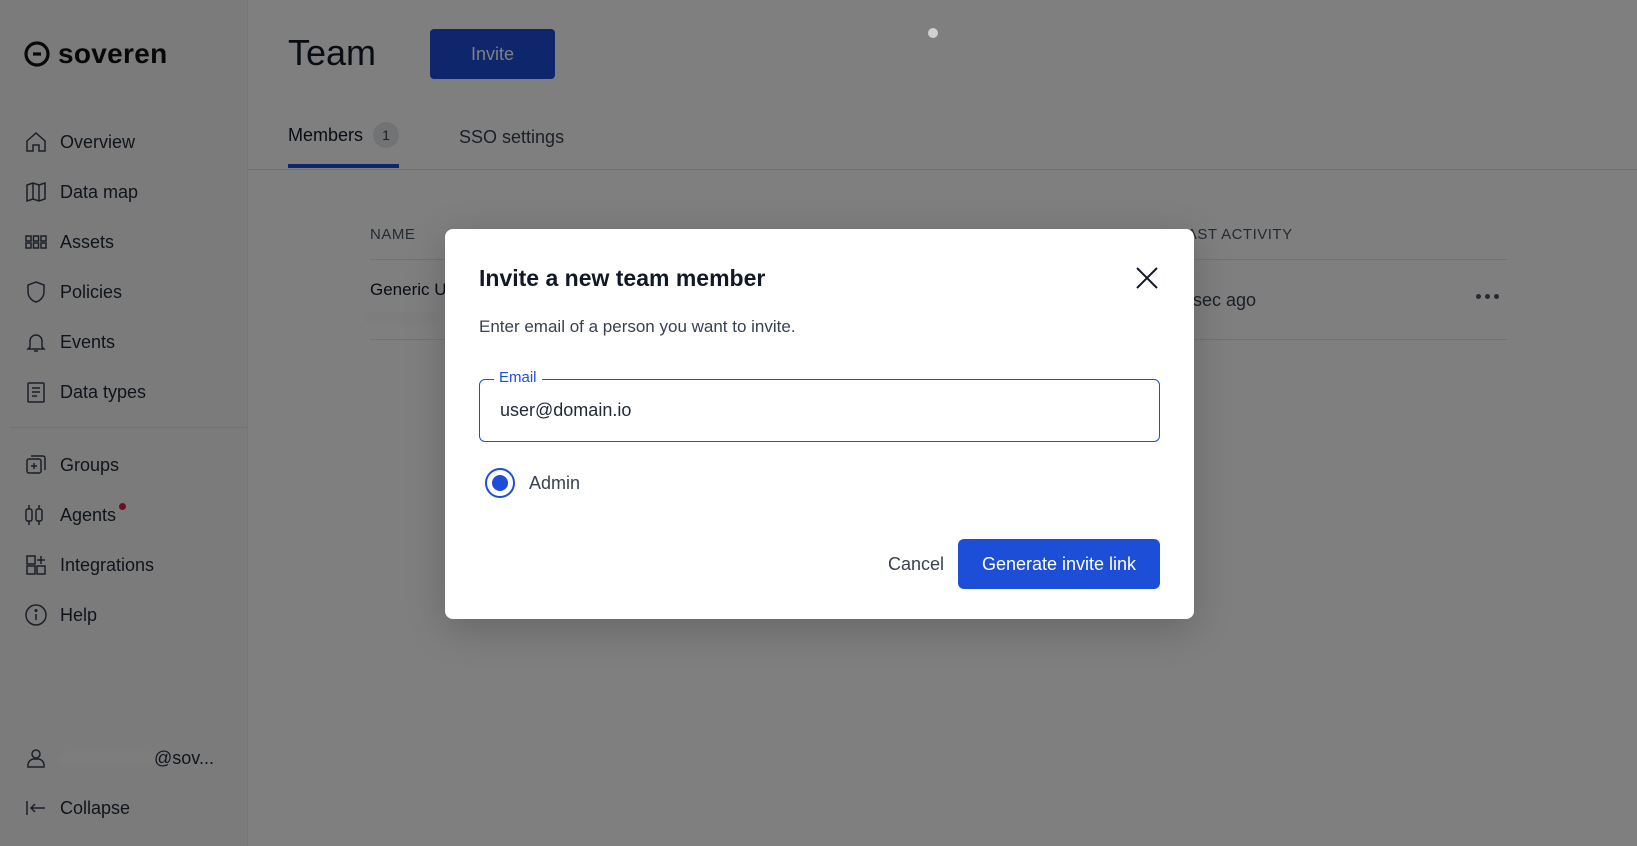 The width and height of the screenshot is (1637, 846). What do you see at coordinates (916, 564) in the screenshot?
I see `cancel-button: Cancel` at bounding box center [916, 564].